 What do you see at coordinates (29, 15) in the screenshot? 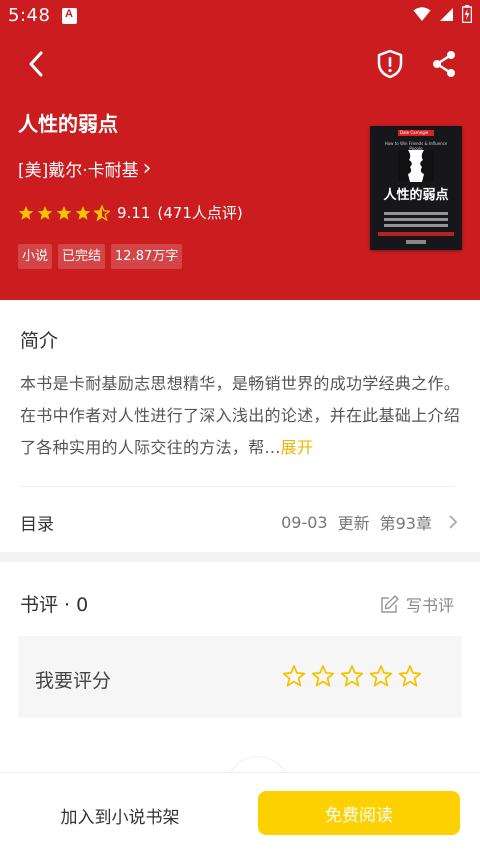
I see `status-time: 5:48` at bounding box center [29, 15].